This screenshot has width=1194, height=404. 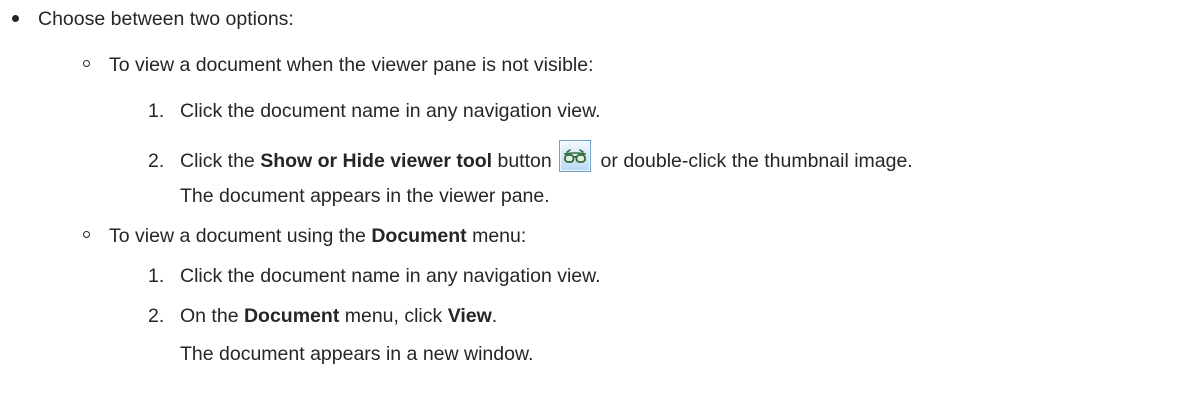 I want to click on option-menu-result-label: The document appears in a new window., so click(x=357, y=354).